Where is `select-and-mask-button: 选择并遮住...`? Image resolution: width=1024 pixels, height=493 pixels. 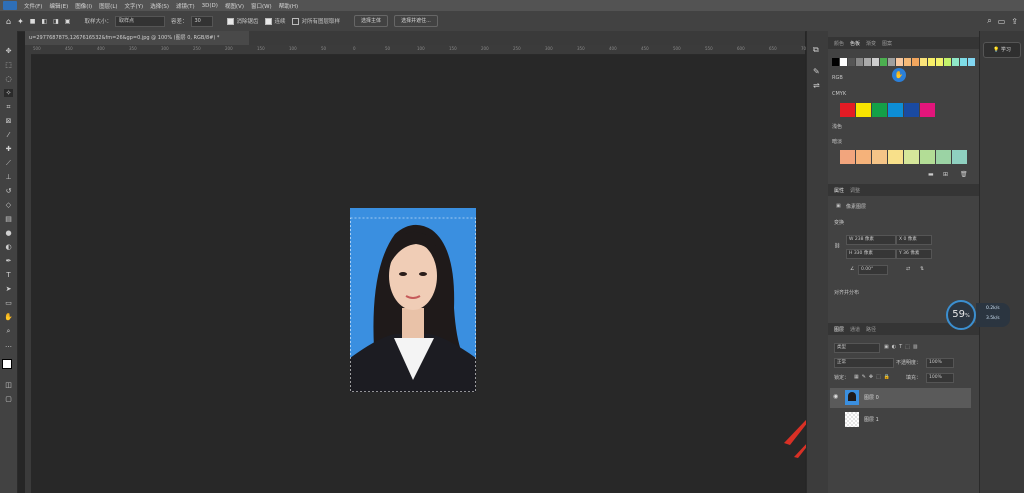
select-and-mask-button: 选择并遮住... is located at coordinates (416, 21).